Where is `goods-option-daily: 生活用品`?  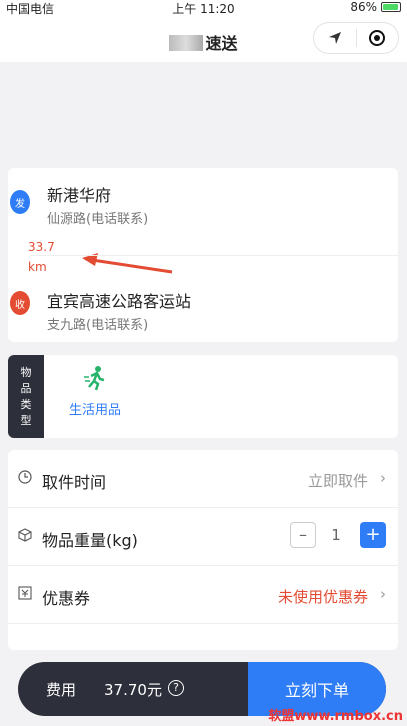
goods-option-daily: 生活用品 is located at coordinates (95, 391).